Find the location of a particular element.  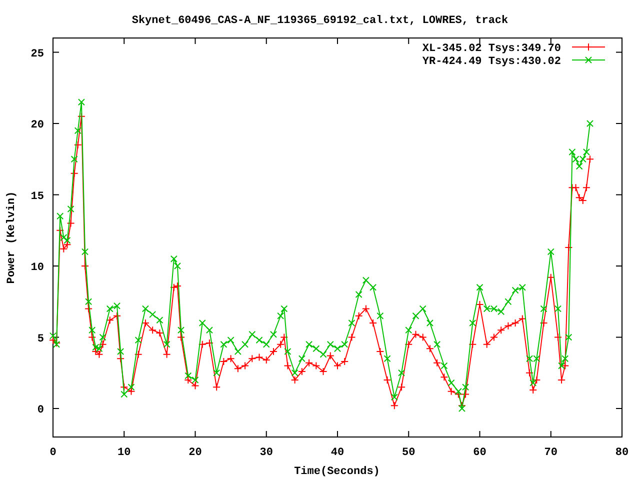

x-tick-label: 20 is located at coordinates (195, 453).